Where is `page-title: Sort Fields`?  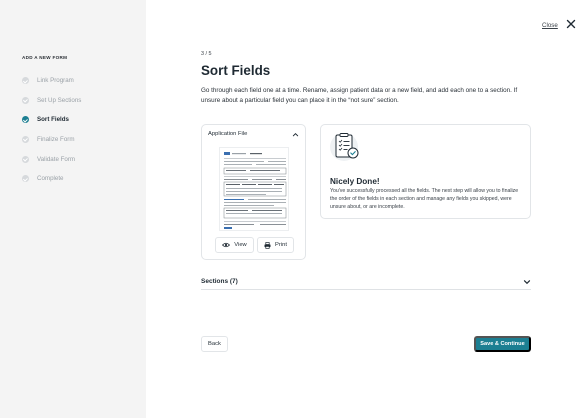 page-title: Sort Fields is located at coordinates (236, 70).